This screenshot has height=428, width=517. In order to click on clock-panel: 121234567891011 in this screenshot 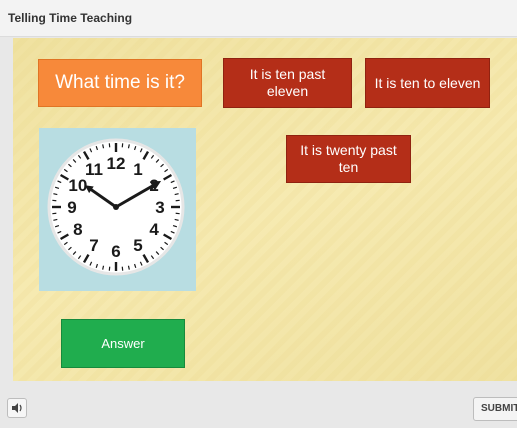, I will do `click(117, 209)`.